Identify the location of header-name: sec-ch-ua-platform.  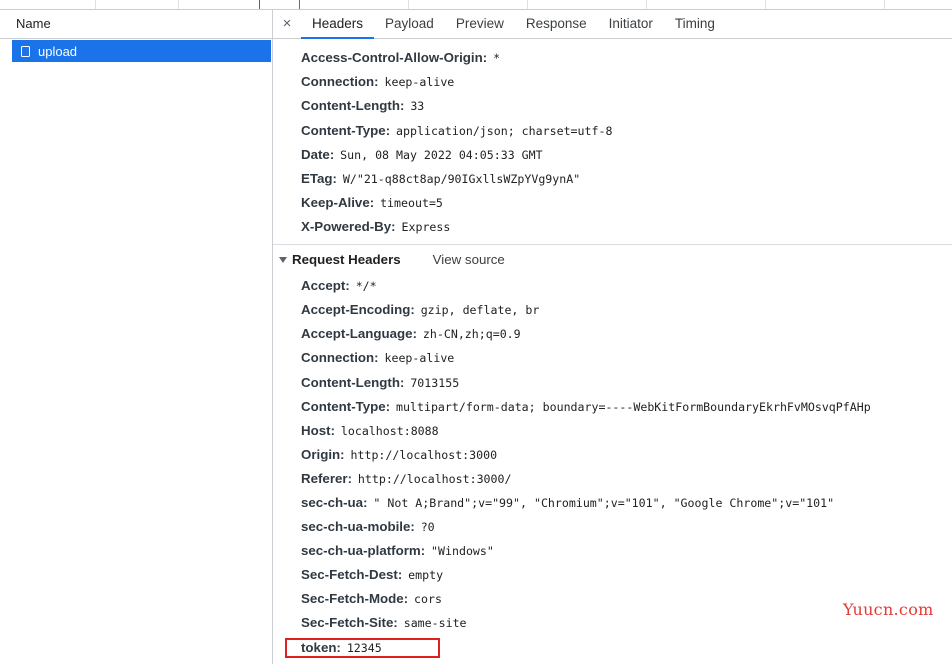
(361, 550).